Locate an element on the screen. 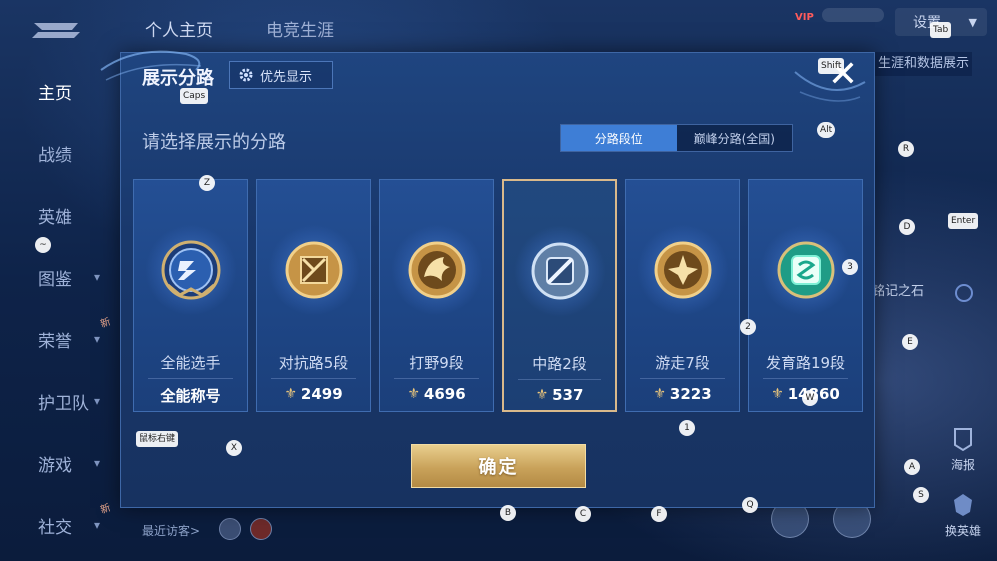 This screenshot has height=561, width=997. recent-visitors-link: 最近访客> is located at coordinates (171, 530).